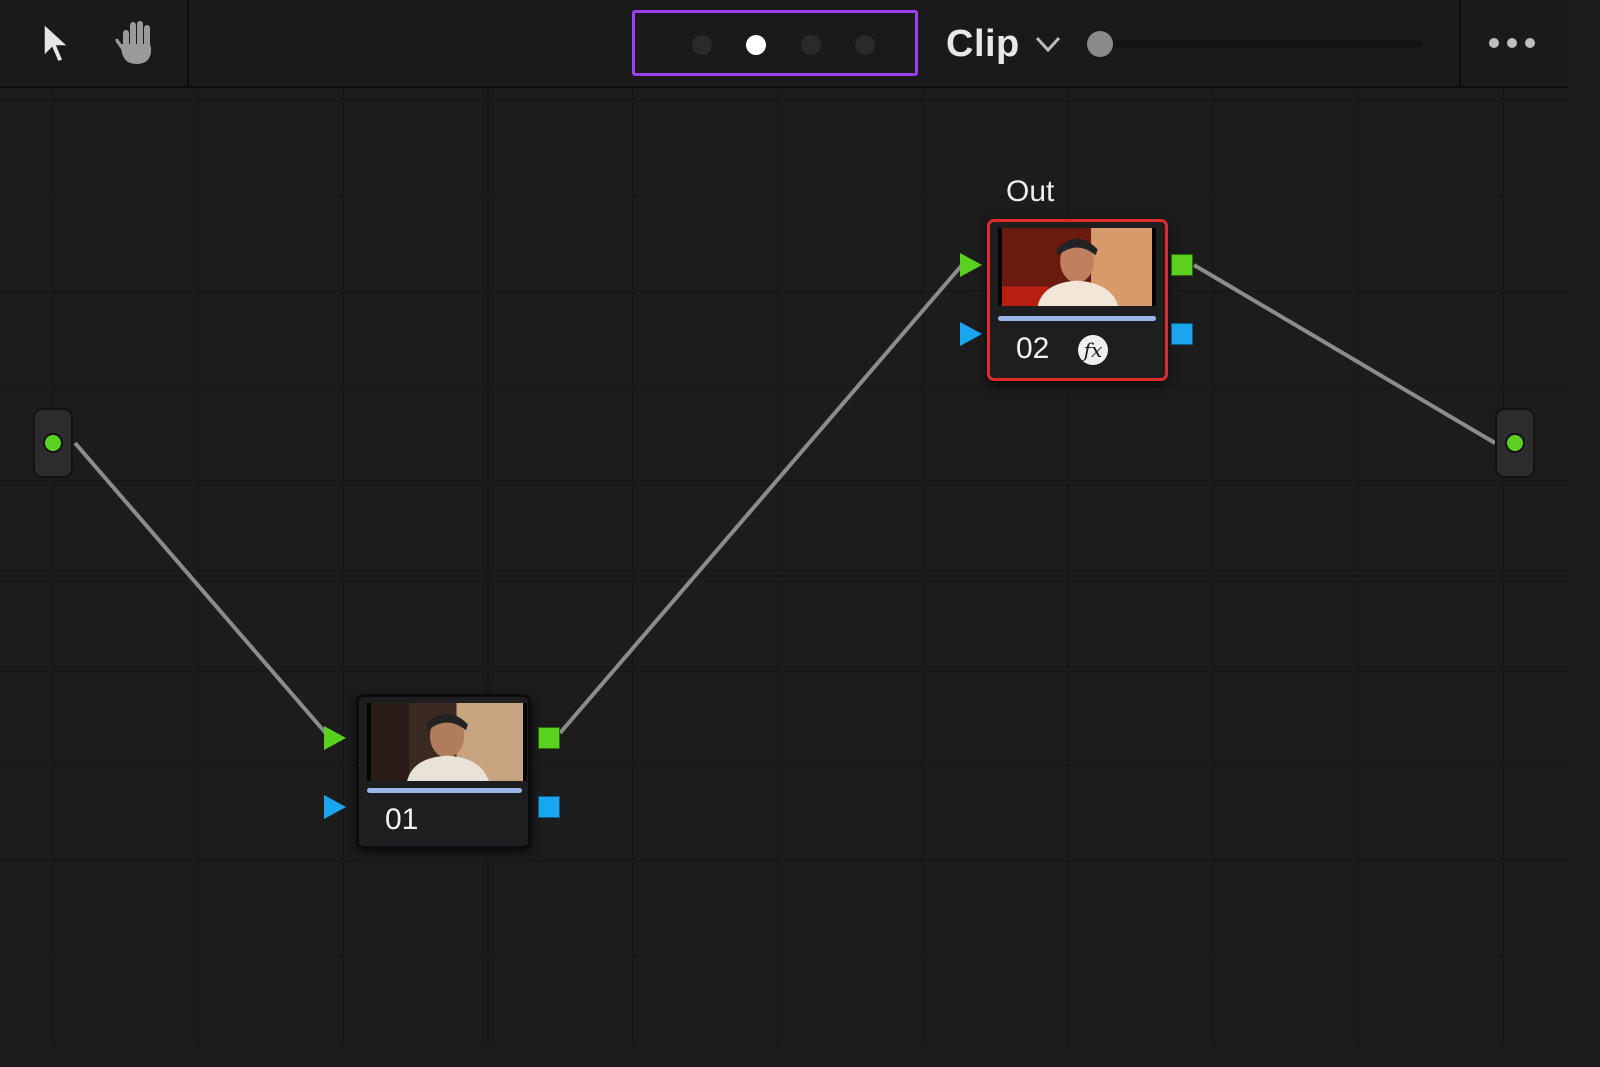  Describe the element at coordinates (1048, 44) in the screenshot. I see `chevron-down-icon` at that location.